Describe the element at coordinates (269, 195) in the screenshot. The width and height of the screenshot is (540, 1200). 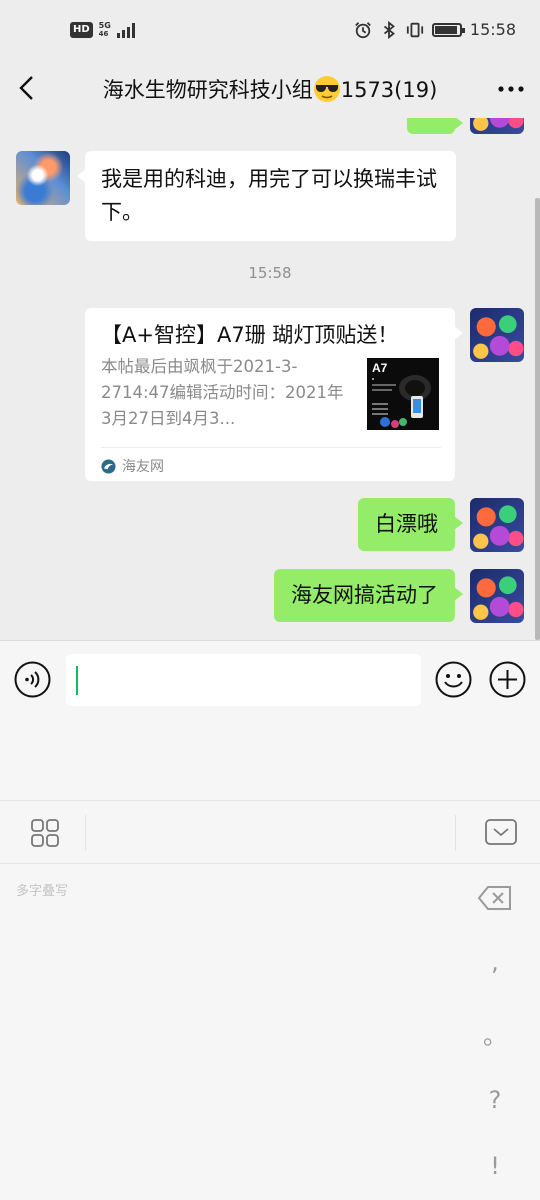
I see `message-text: 我是用的科迪，用完了可以换瑞丰试下。` at that location.